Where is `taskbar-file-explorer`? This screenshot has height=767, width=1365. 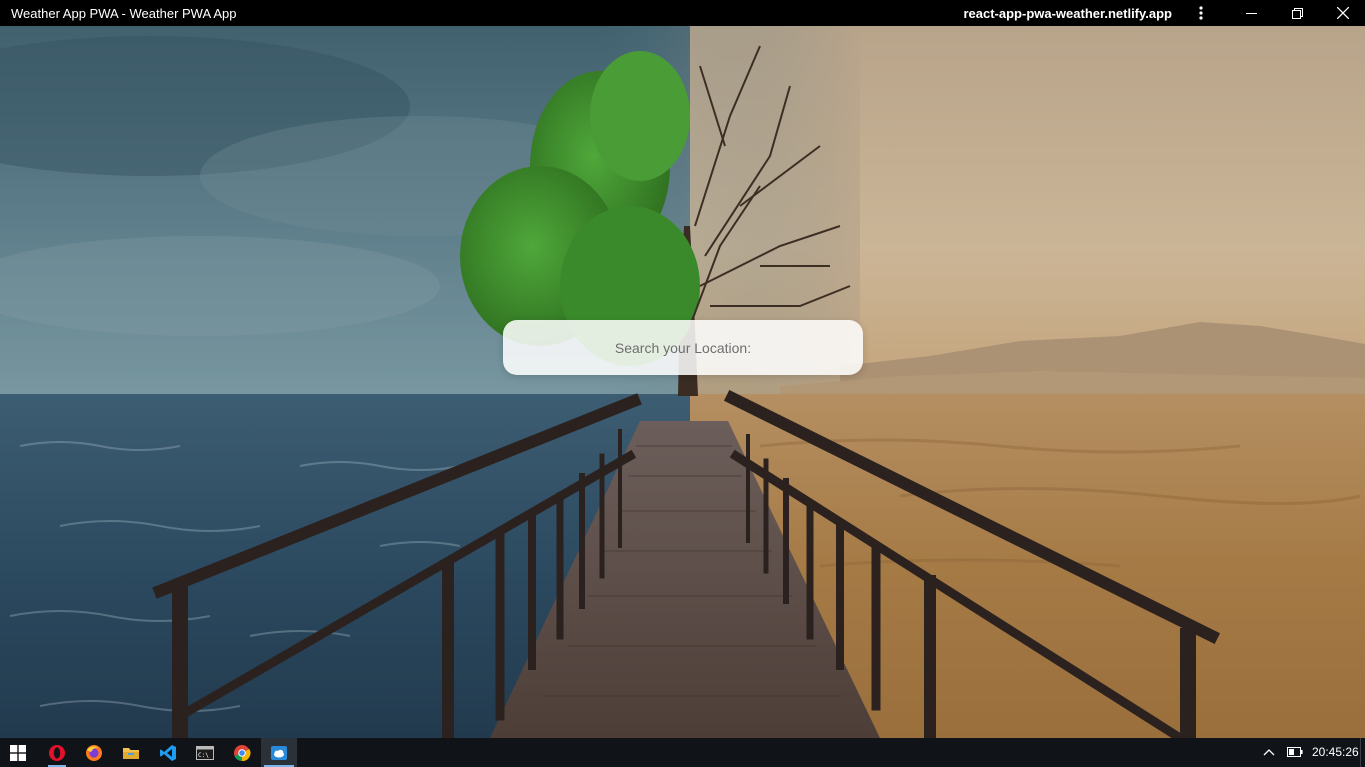 taskbar-file-explorer is located at coordinates (131, 752).